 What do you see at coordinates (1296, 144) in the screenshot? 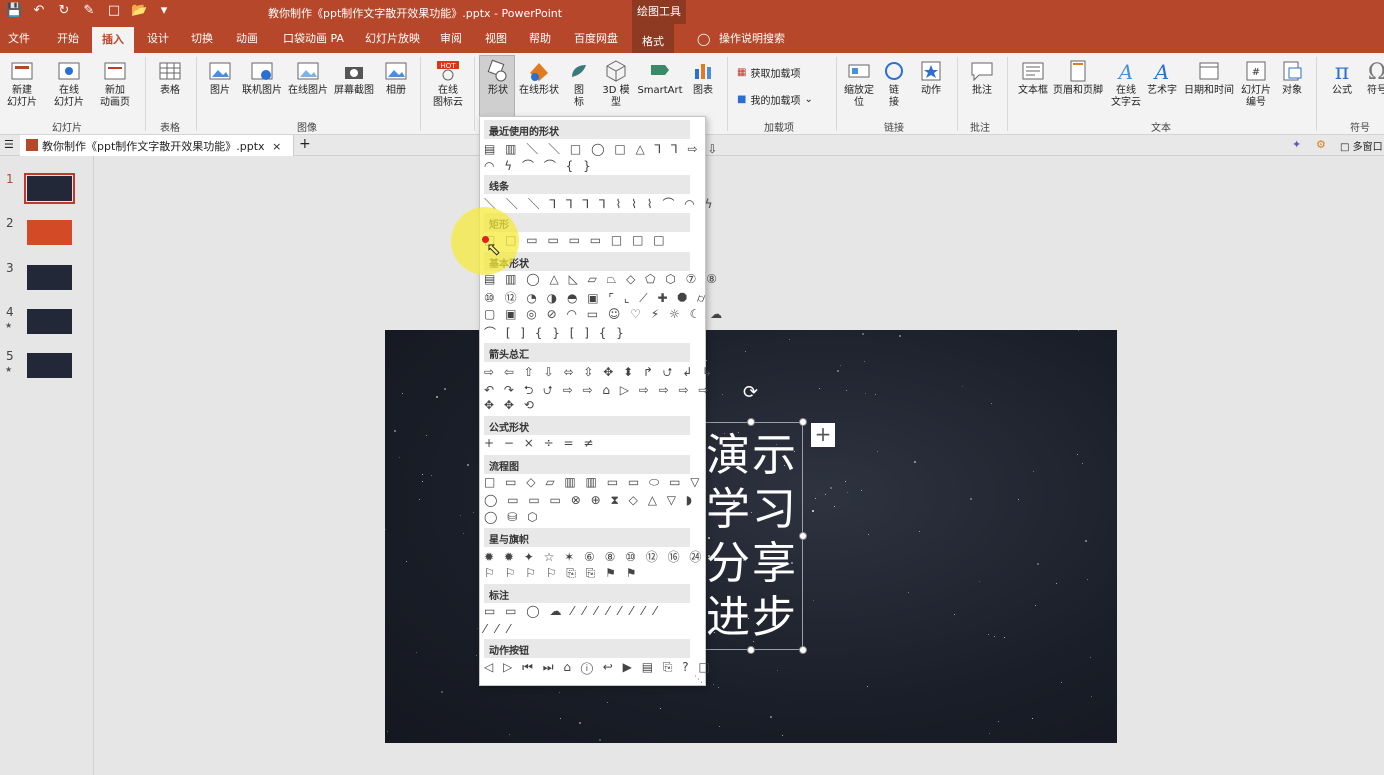
I see `pin-icon: ✦` at bounding box center [1296, 144].